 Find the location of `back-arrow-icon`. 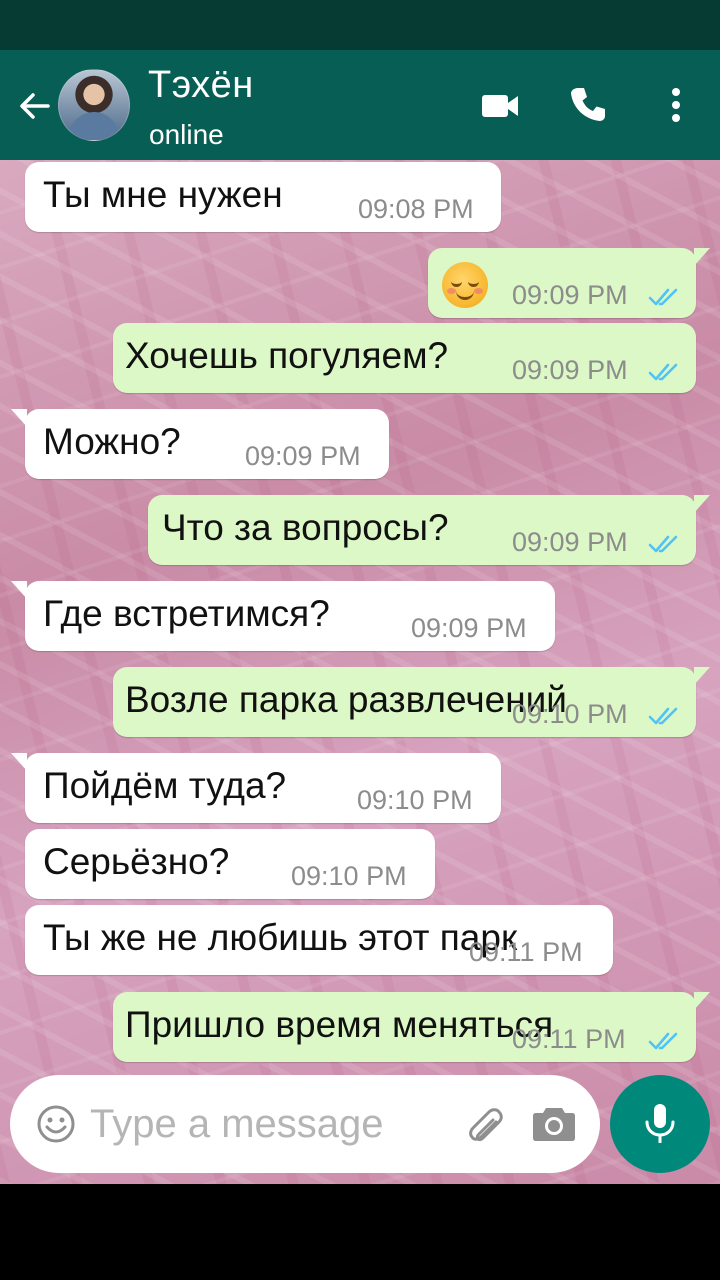

back-arrow-icon is located at coordinates (35, 106).